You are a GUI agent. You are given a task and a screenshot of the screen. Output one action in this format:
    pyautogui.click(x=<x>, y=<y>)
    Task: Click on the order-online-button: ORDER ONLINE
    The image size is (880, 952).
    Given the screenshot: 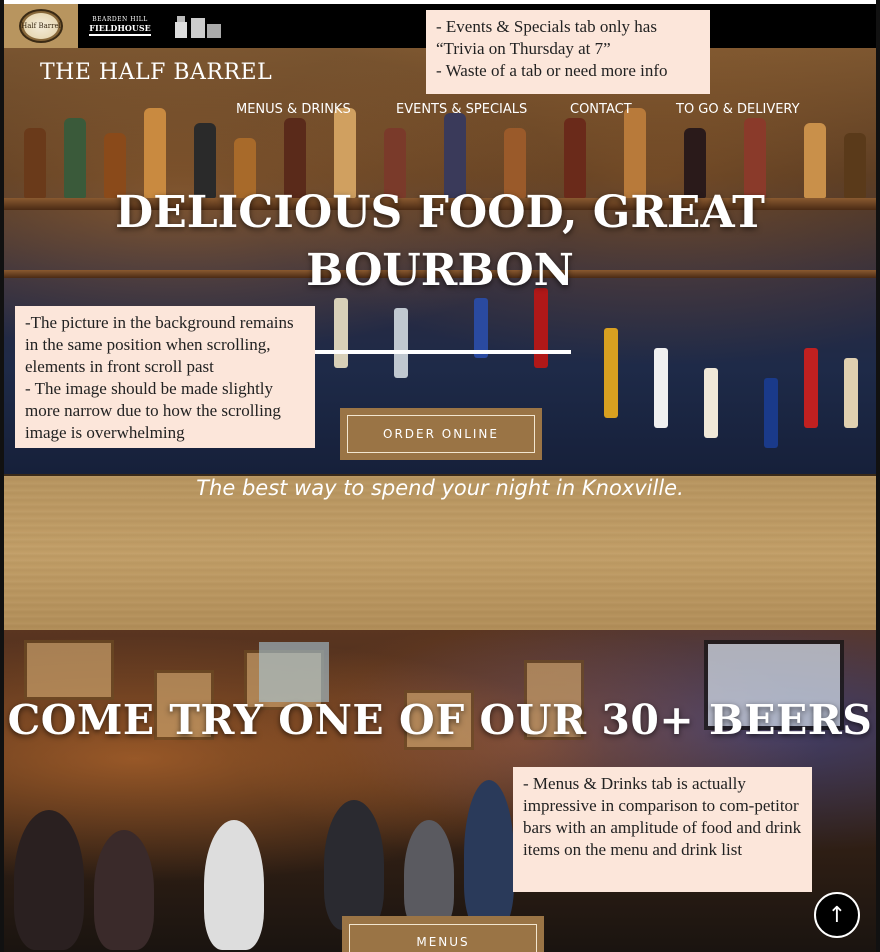 What is the action you would take?
    pyautogui.click(x=441, y=434)
    